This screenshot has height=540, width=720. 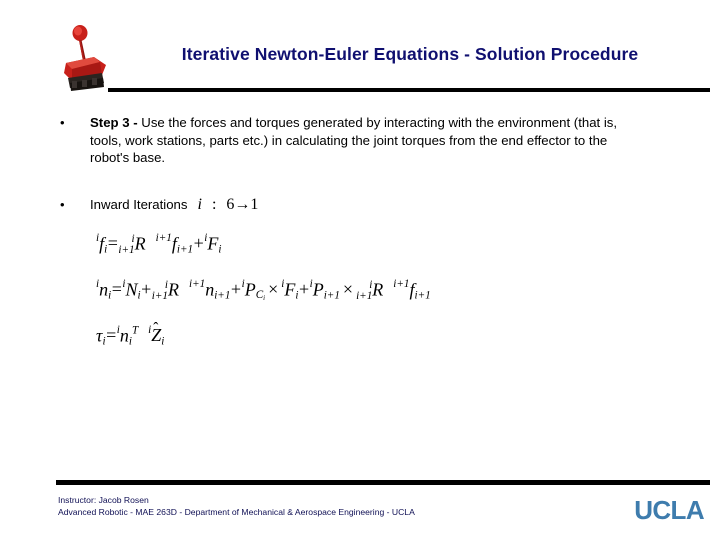 What do you see at coordinates (378, 289) in the screenshot?
I see `eq2-r2-symbol: R` at bounding box center [378, 289].